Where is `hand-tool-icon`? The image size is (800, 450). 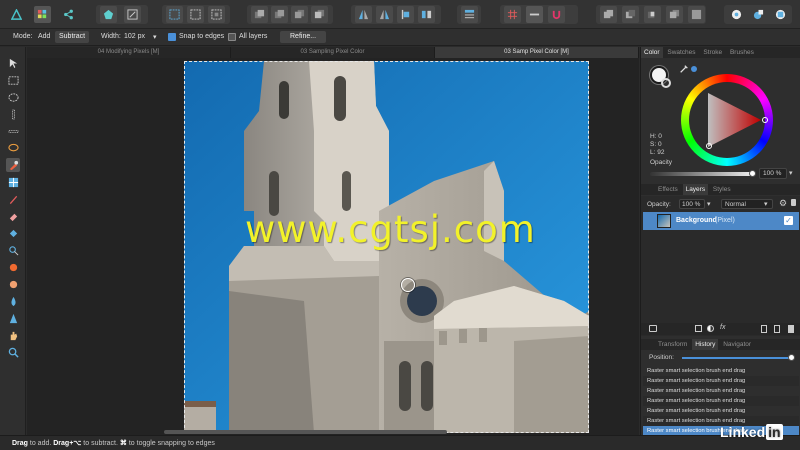
hand-tool-icon is located at coordinates (13, 335).